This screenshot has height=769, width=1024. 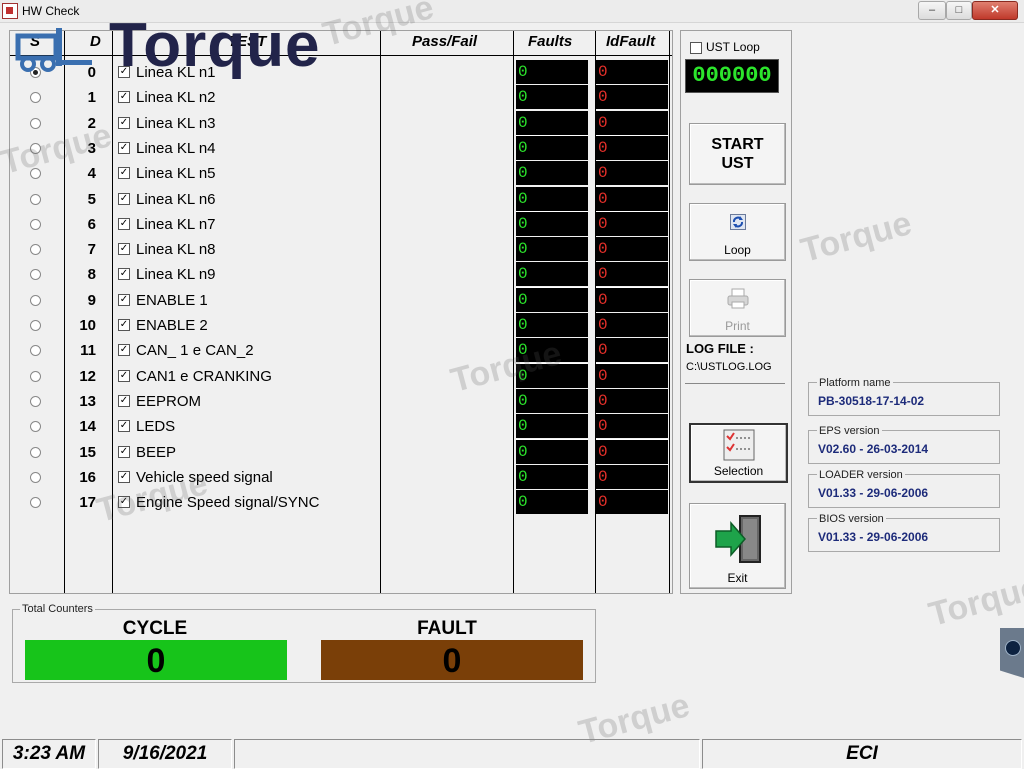 I want to click on exit-door-icon, so click(x=737, y=539).